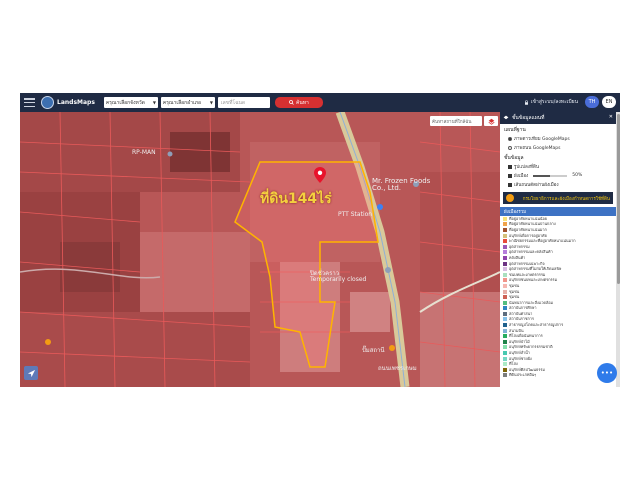  I want to click on province-select: ครุณาเลือกจังหวัด ▼, so click(130, 102).